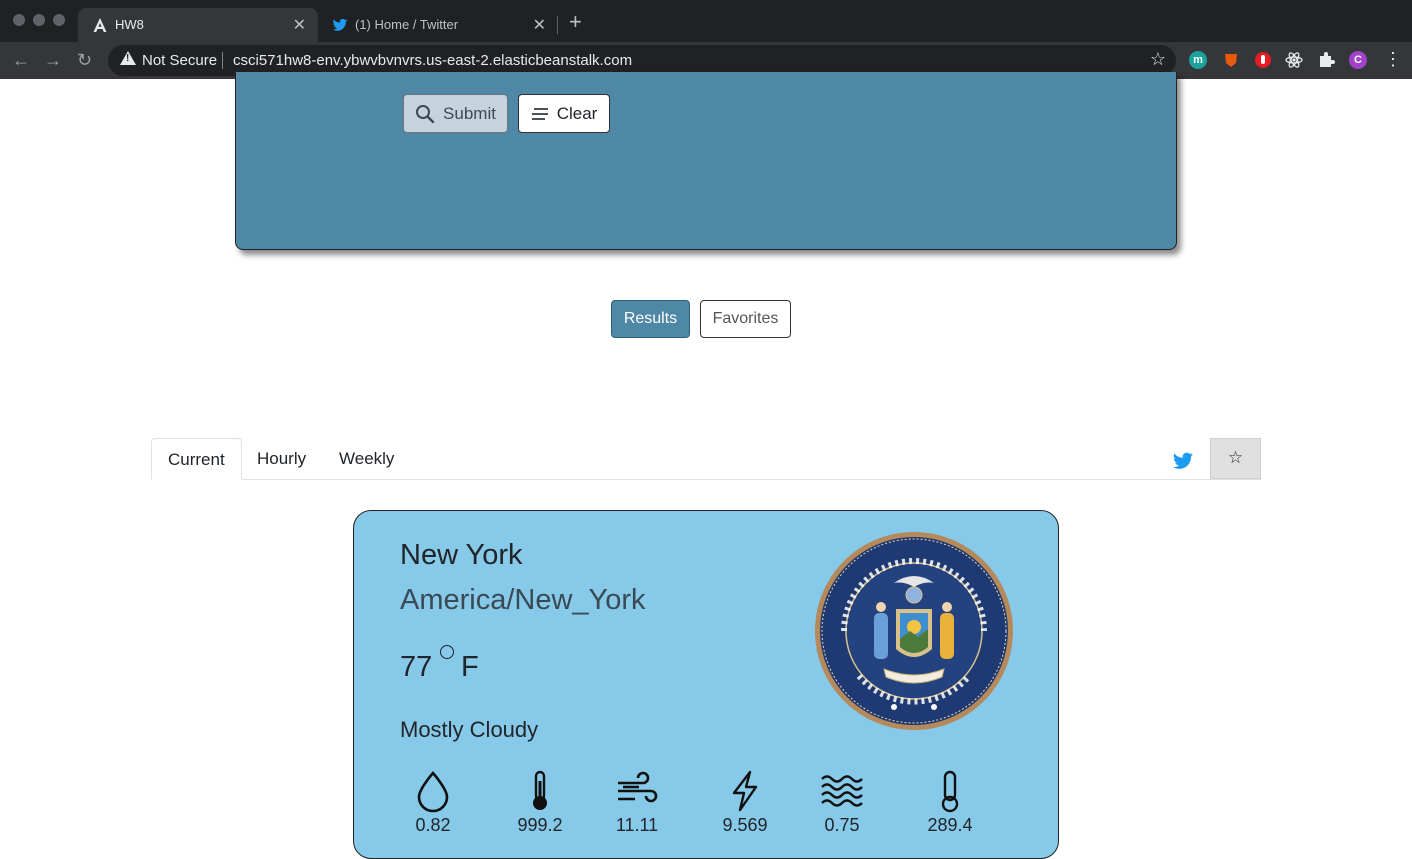 The image size is (1412, 859). I want to click on add-favorite-button: ☆, so click(1235, 458).